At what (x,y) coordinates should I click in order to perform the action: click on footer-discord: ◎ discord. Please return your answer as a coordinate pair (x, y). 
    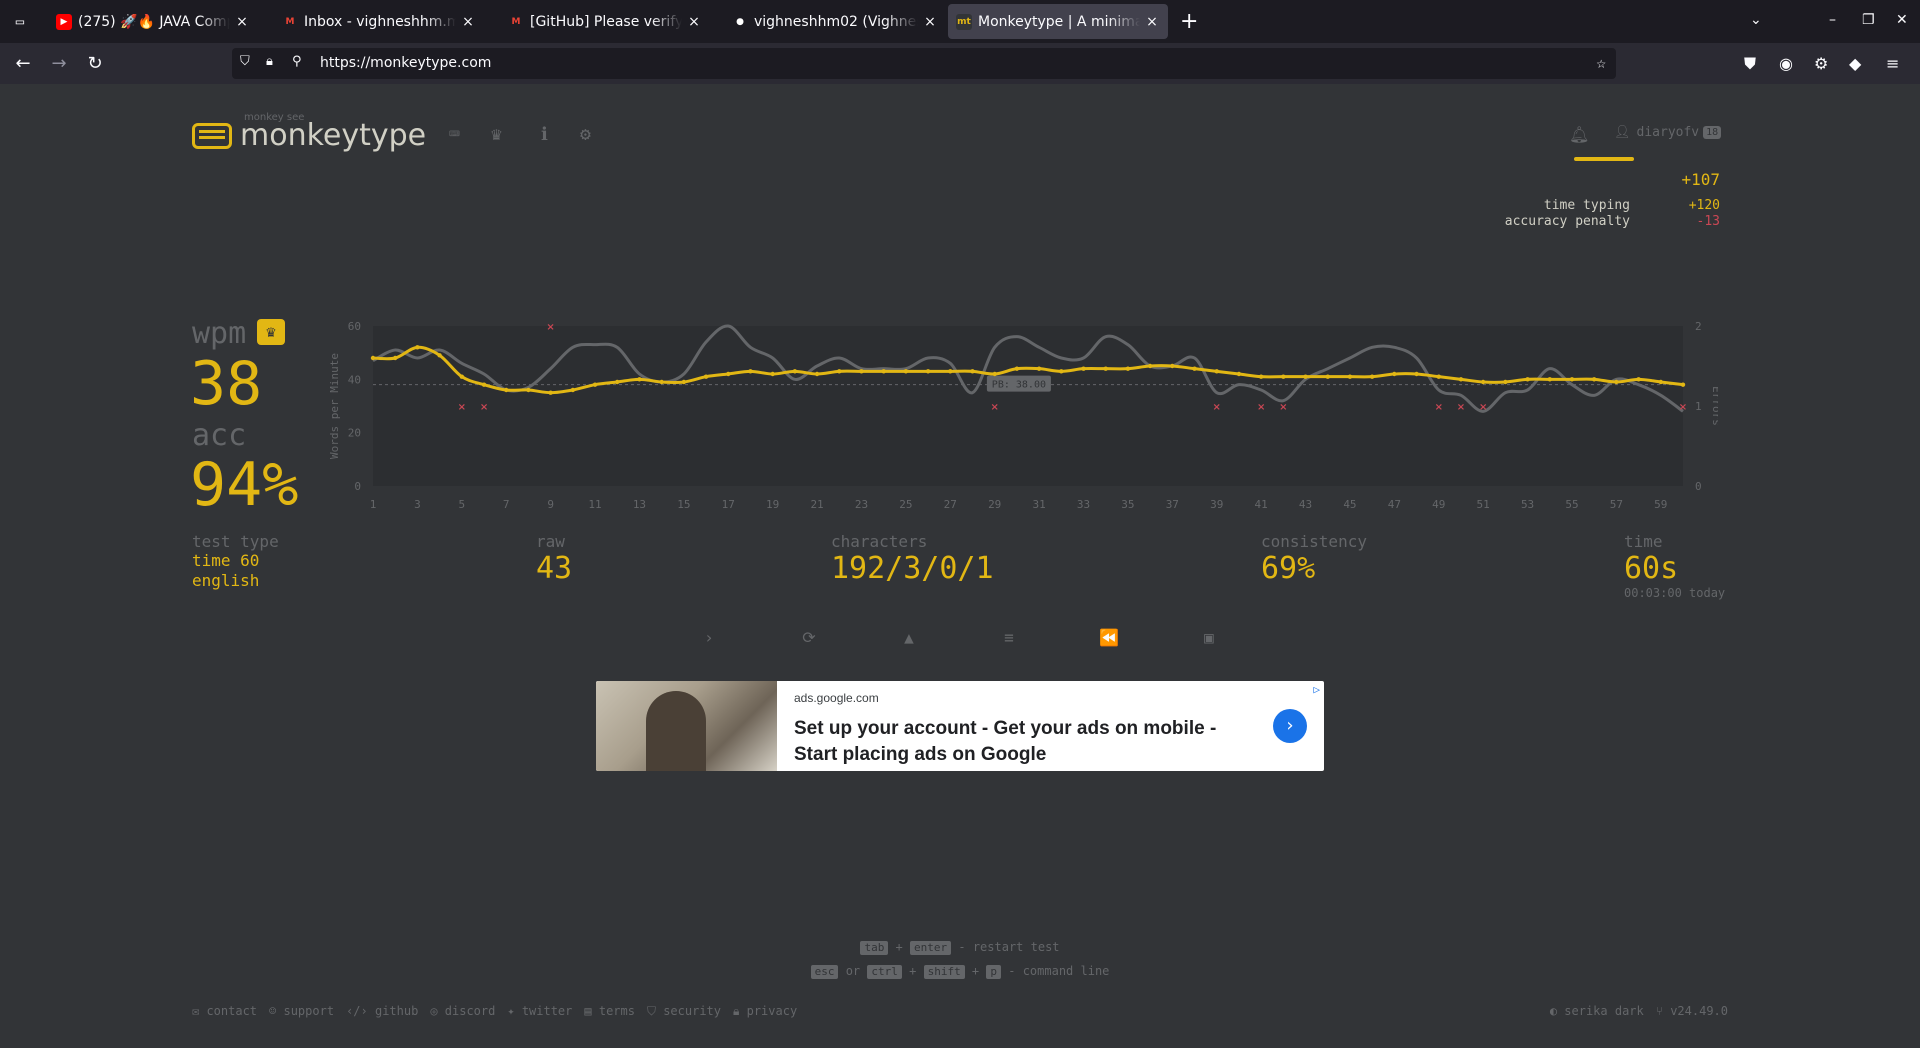
    Looking at the image, I should click on (462, 1011).